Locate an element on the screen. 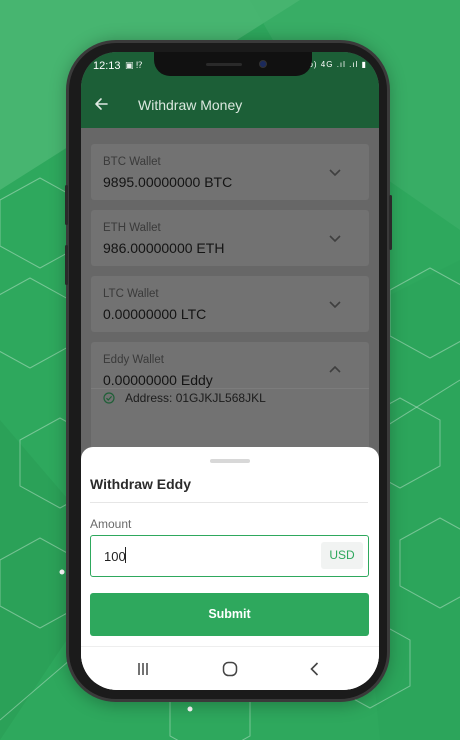  phone-notch is located at coordinates (233, 64).